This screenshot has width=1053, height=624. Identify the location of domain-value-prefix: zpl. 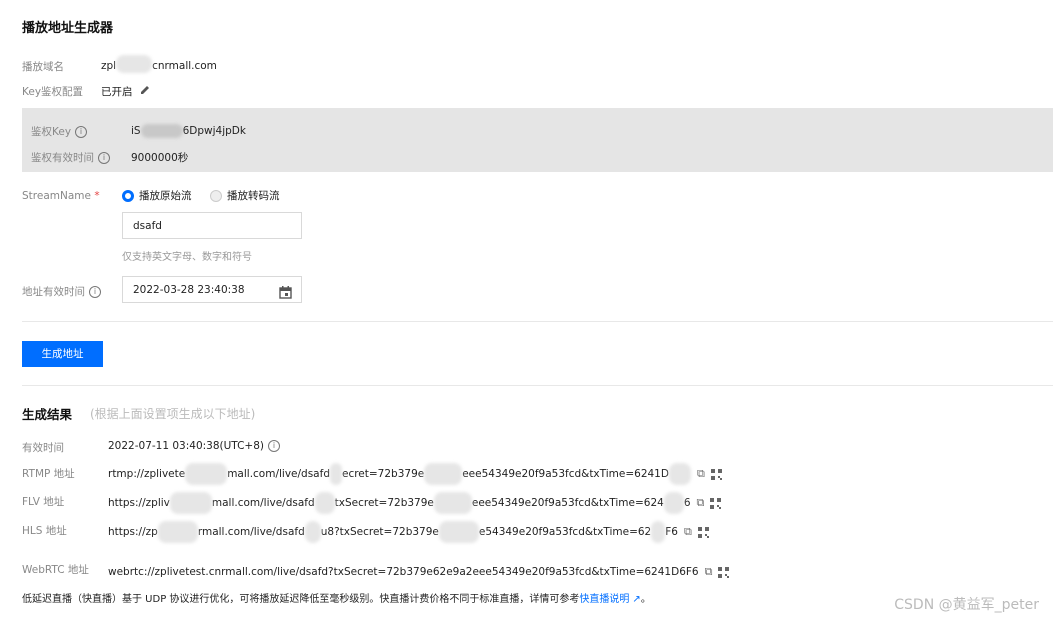
(109, 66).